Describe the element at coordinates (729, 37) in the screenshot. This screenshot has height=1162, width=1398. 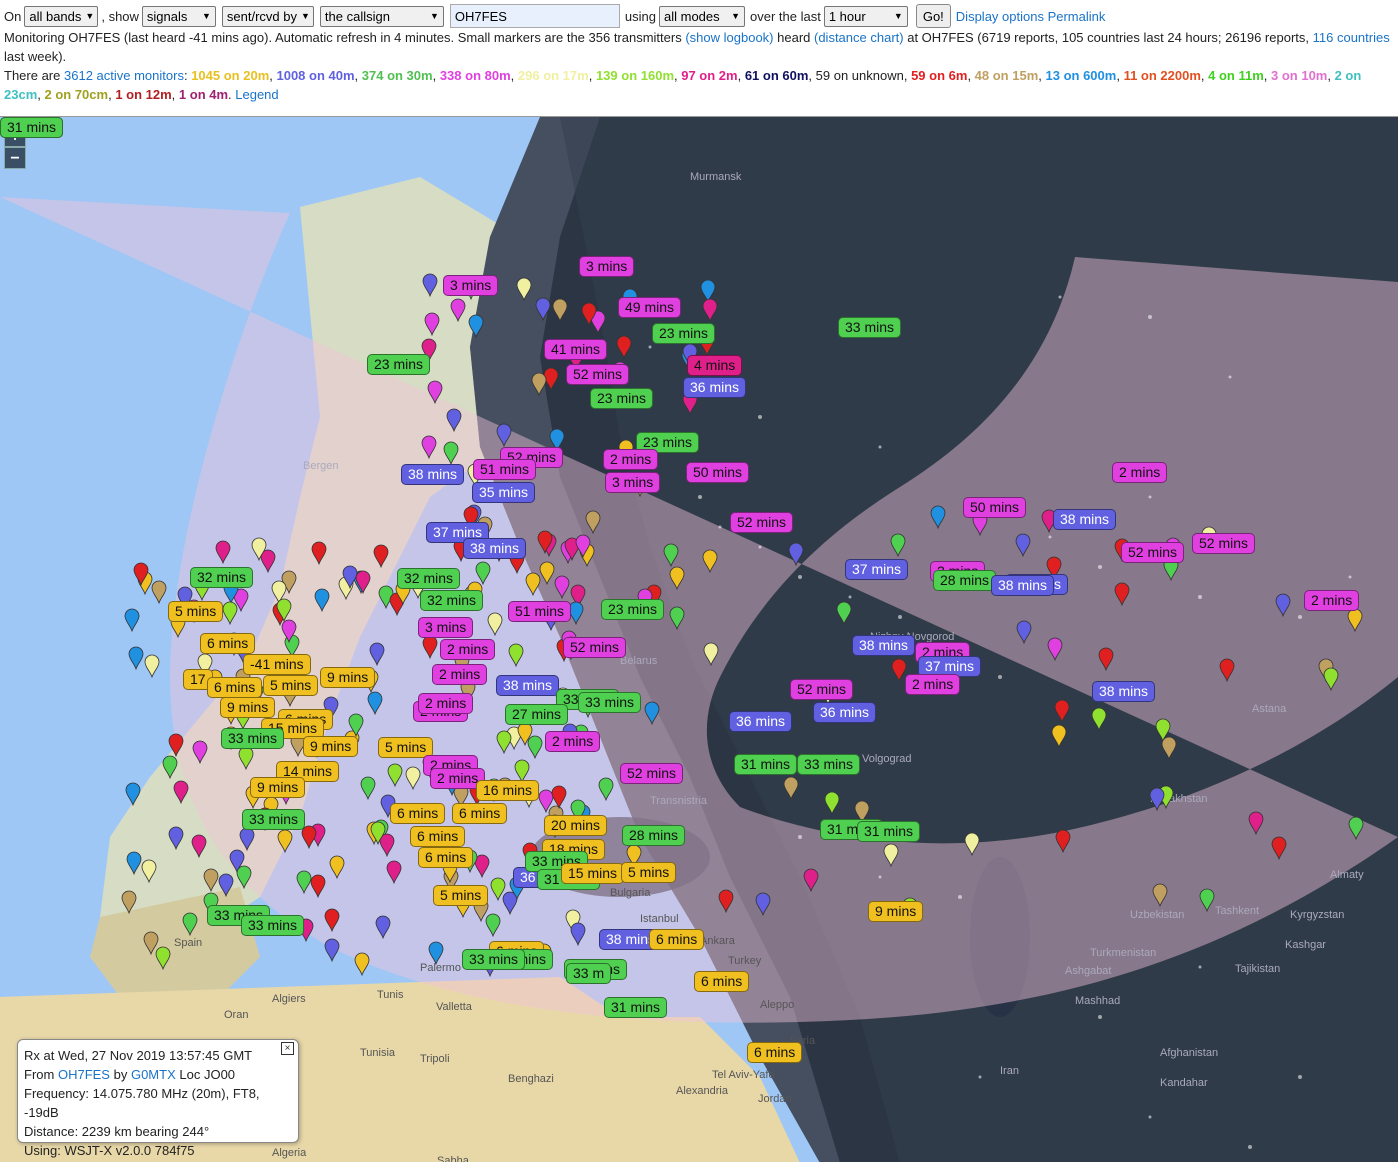
I see `show-logbook-link: (show logbook)` at that location.